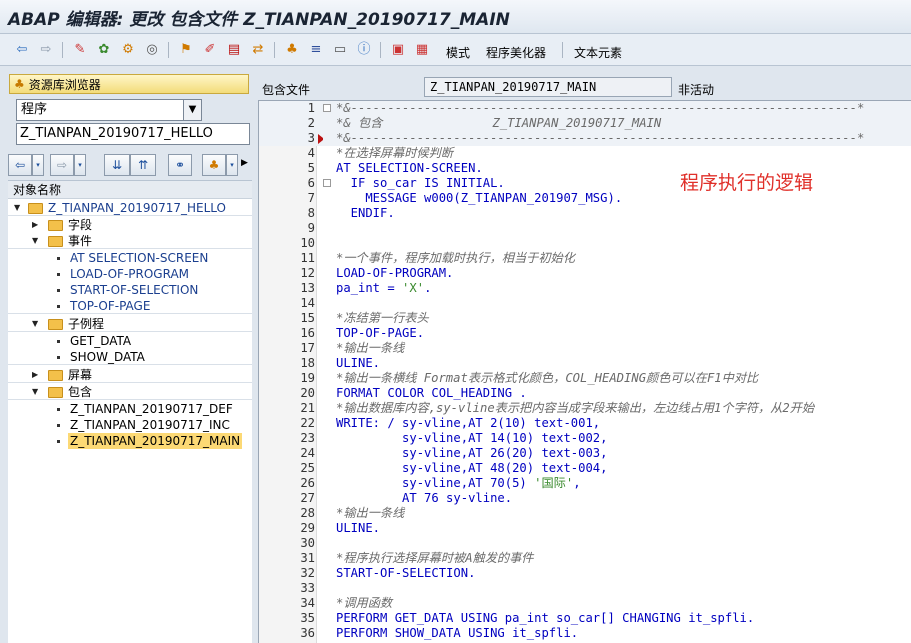 The height and width of the screenshot is (643, 911). I want to click on code-text: sy-vline,AT 14(10) text-002,, so click(472, 438).